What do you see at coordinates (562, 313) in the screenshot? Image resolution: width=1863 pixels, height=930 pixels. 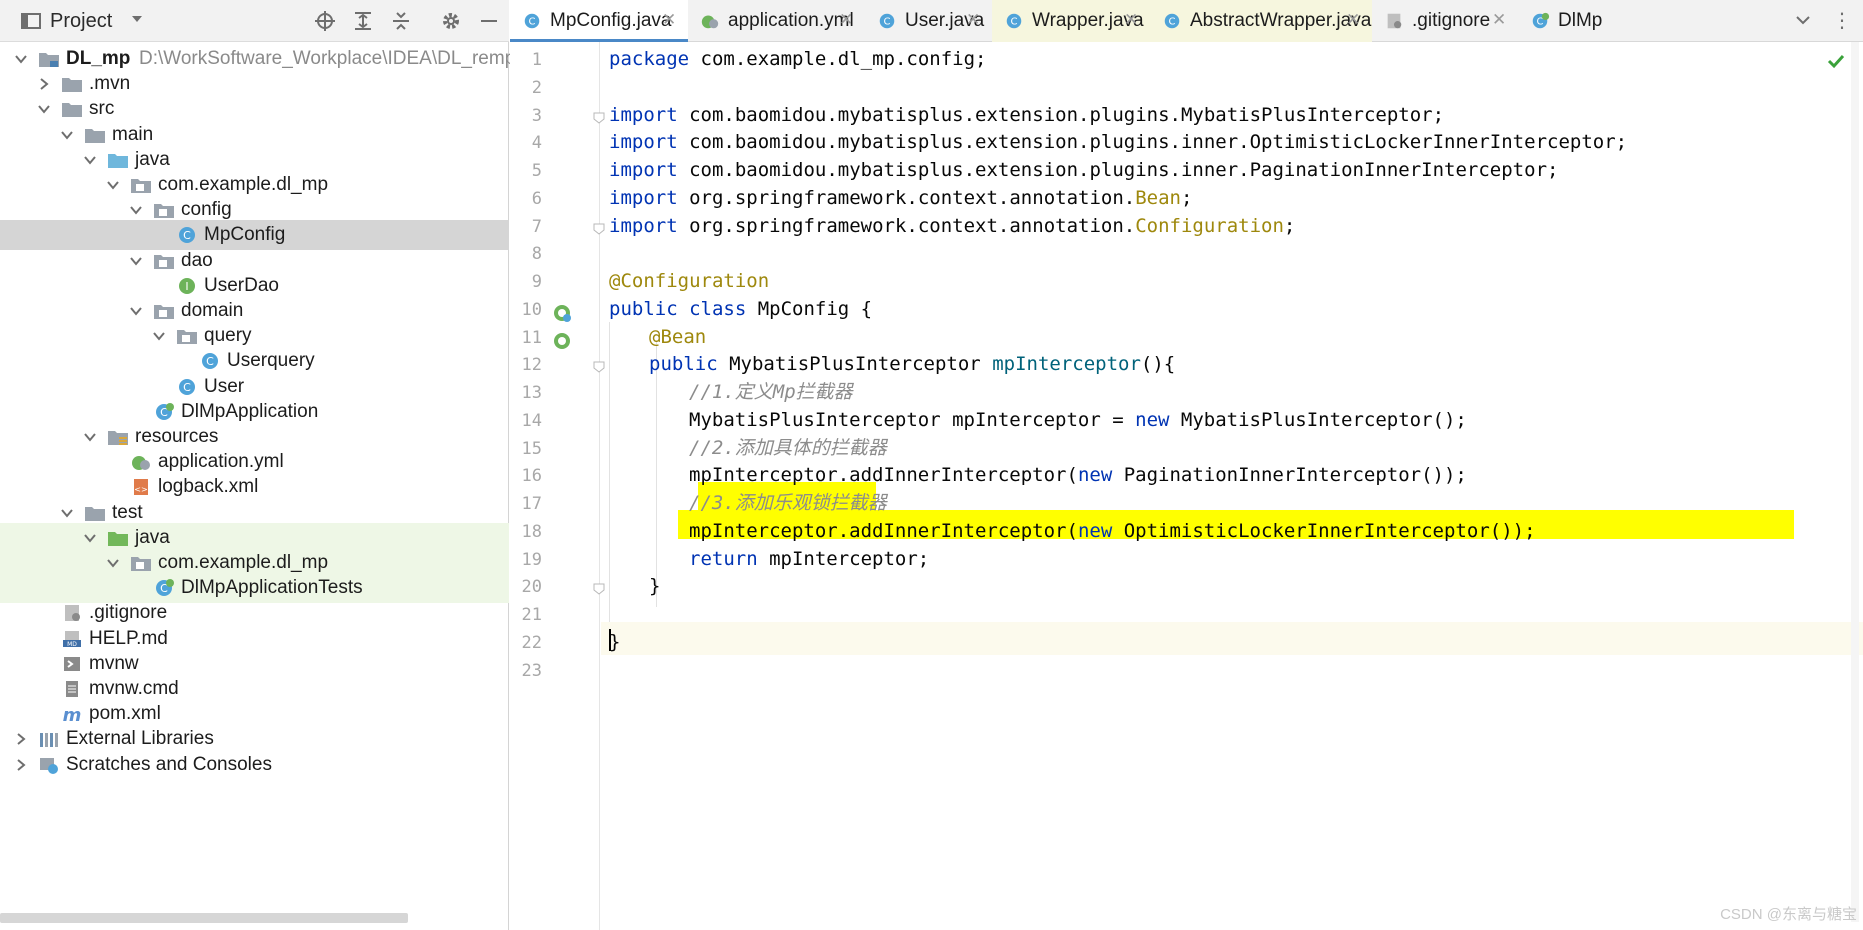 I see `spring-run-icon` at bounding box center [562, 313].